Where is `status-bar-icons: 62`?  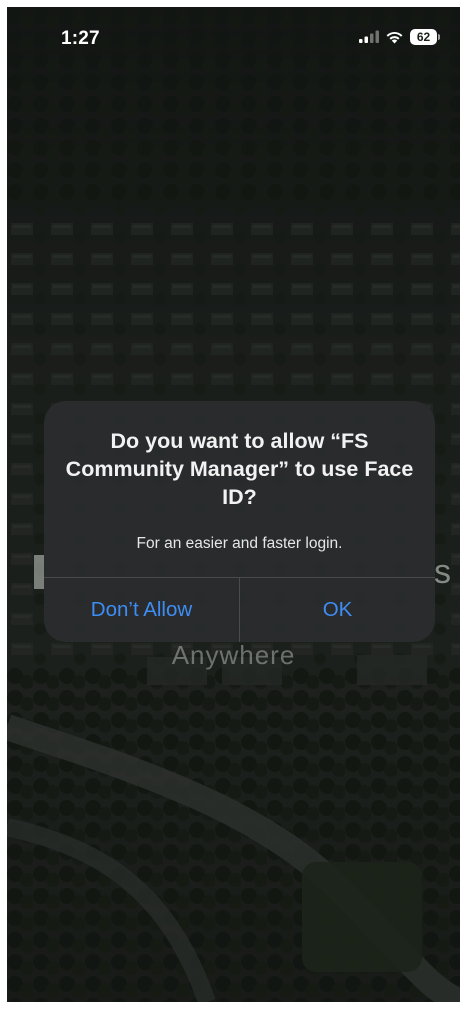
status-bar-icons: 62 is located at coordinates (400, 36).